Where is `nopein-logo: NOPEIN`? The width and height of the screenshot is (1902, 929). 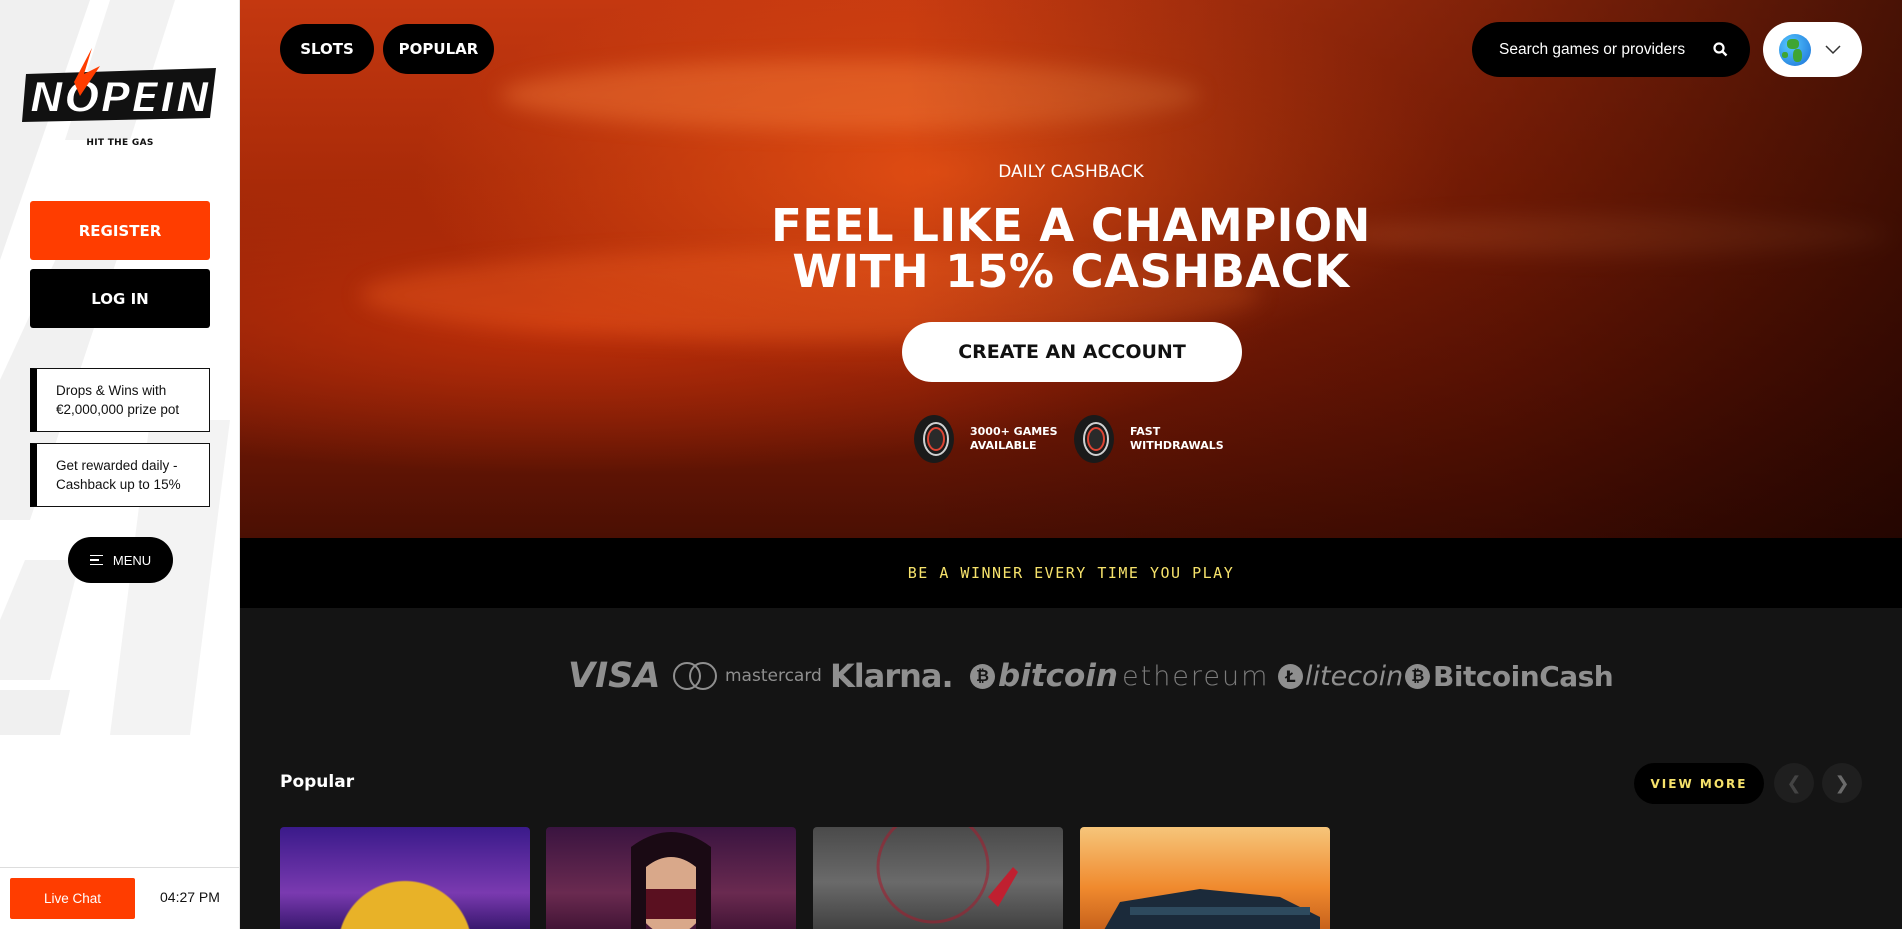
nopein-logo: NOPEIN is located at coordinates (120, 84).